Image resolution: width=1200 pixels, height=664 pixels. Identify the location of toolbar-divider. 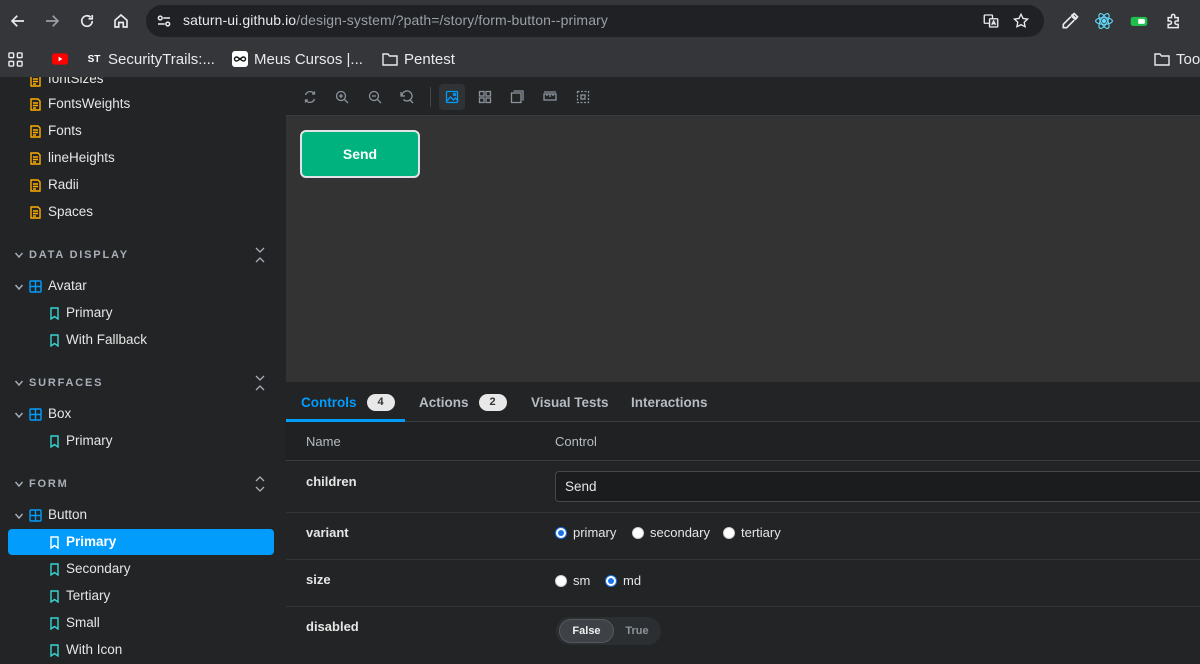
(430, 97).